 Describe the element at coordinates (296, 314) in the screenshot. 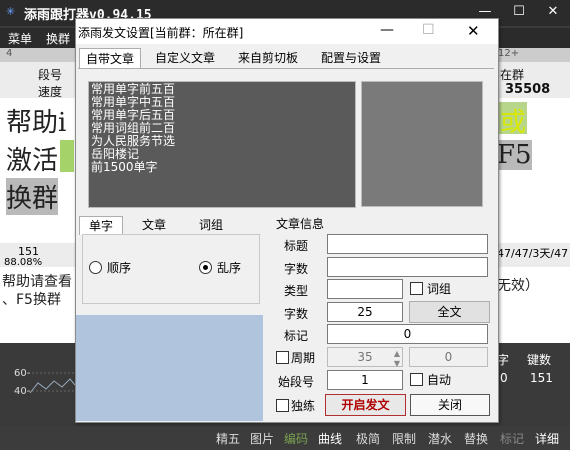

I see `segment-label: 字数` at that location.